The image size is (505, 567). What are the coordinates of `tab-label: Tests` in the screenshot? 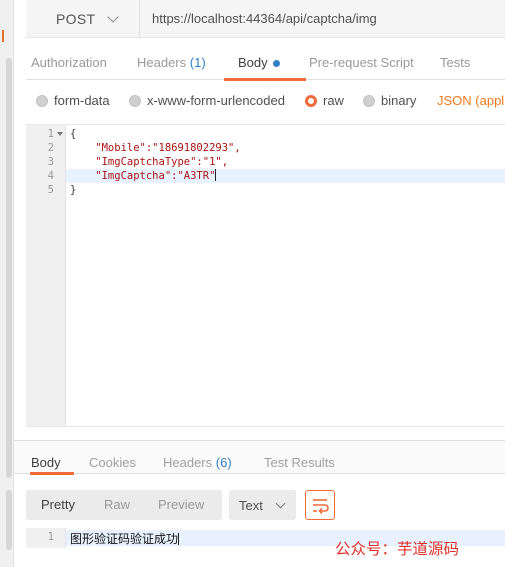 It's located at (455, 62).